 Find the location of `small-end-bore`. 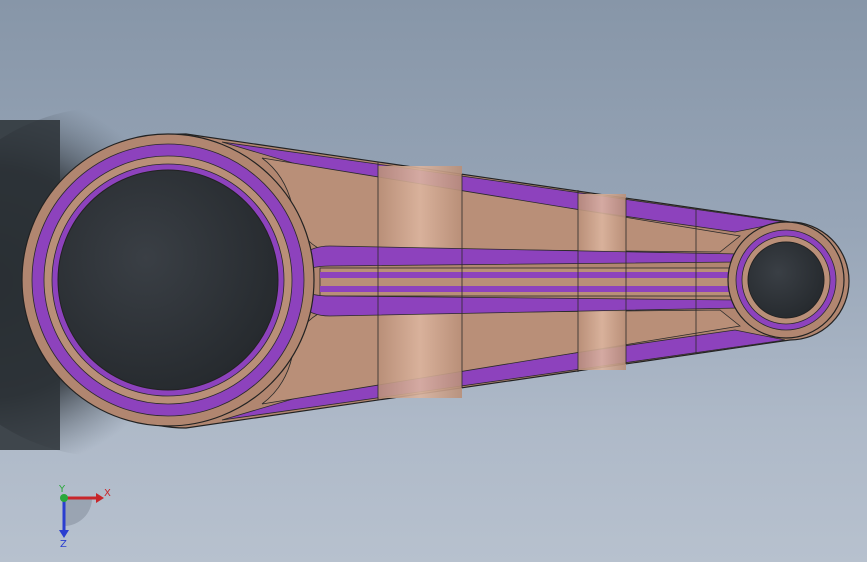

small-end-bore is located at coordinates (786, 280).